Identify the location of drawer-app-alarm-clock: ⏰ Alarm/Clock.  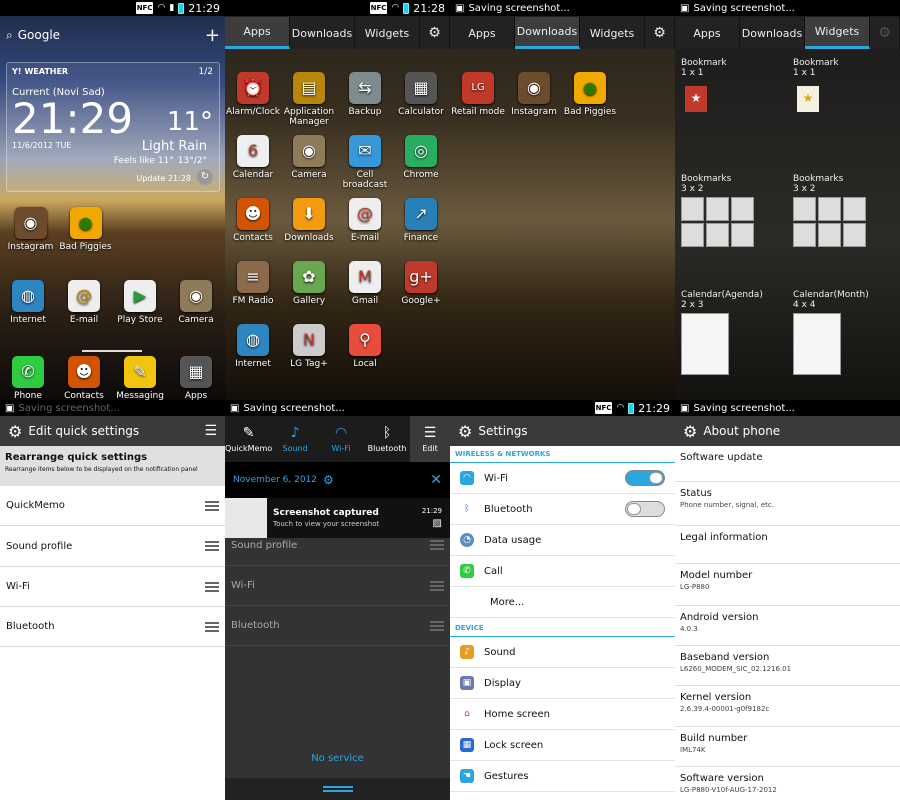
(253, 103).